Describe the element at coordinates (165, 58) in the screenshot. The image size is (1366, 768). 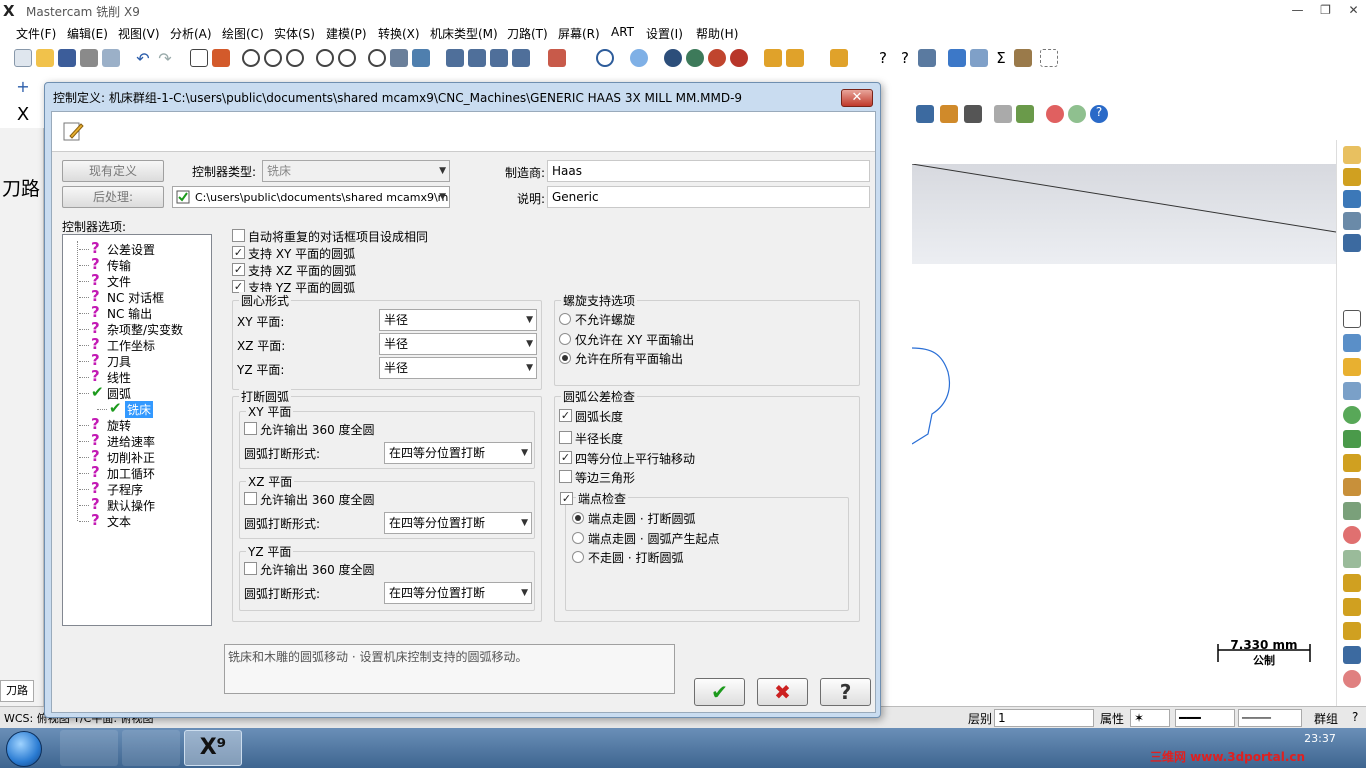
I see `redo-icon: ↷` at that location.